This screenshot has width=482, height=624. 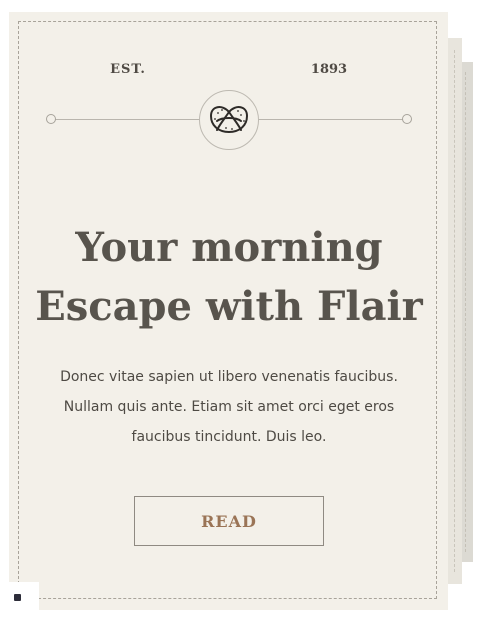 What do you see at coordinates (127, 119) in the screenshot?
I see `divider-left` at bounding box center [127, 119].